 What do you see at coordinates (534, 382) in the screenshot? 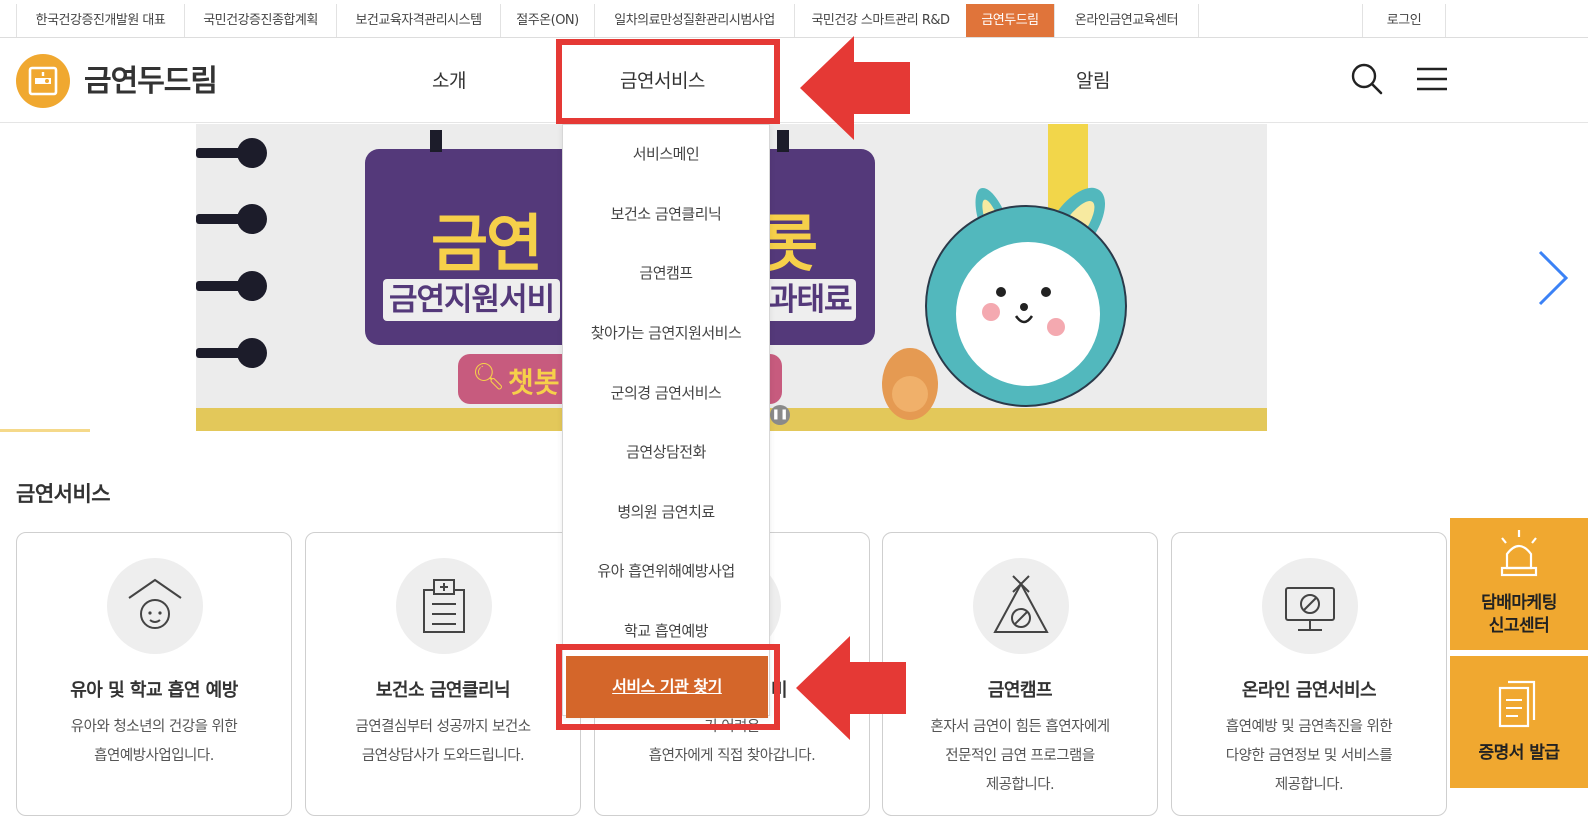
I see `chatbot-label: 챗봇` at bounding box center [534, 382].